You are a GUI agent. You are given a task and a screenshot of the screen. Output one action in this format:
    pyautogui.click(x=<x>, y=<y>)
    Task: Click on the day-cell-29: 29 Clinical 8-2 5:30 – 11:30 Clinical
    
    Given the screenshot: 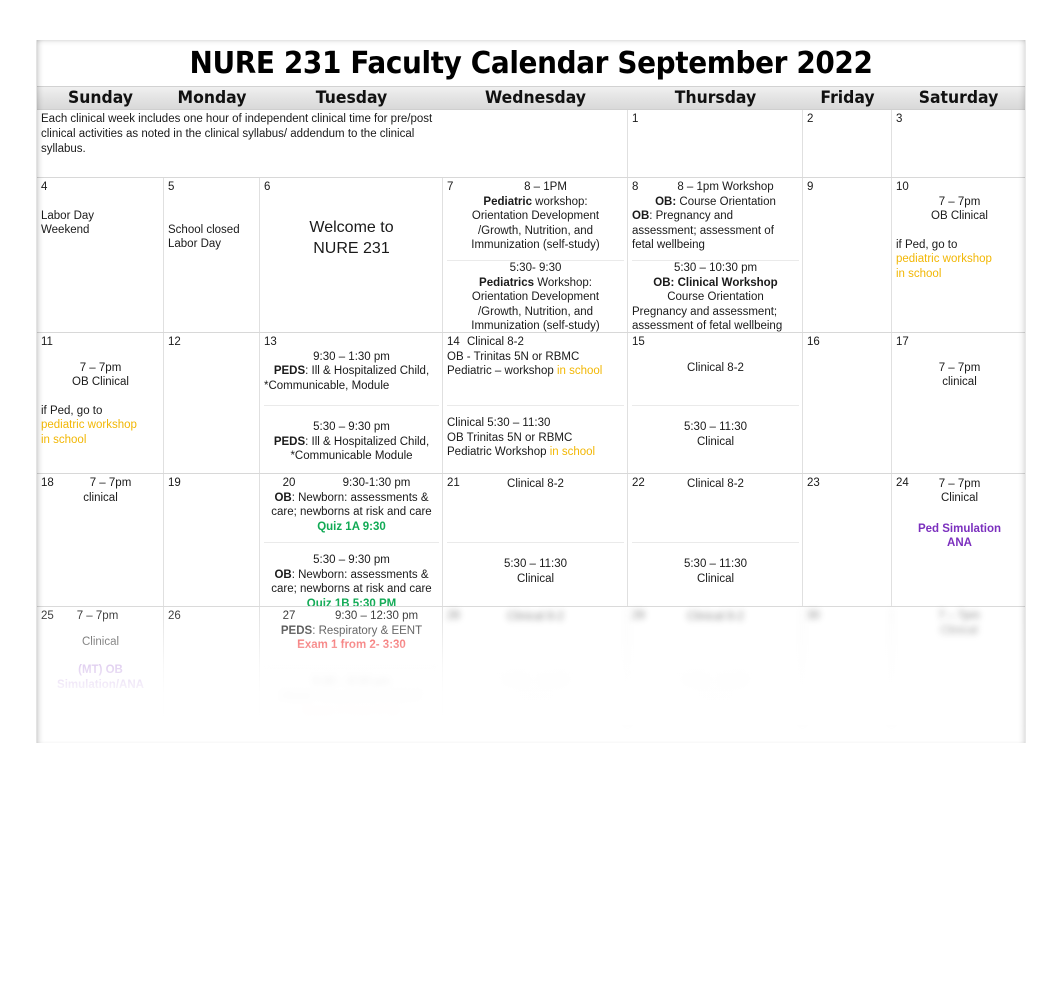 What is the action you would take?
    pyautogui.click(x=715, y=666)
    